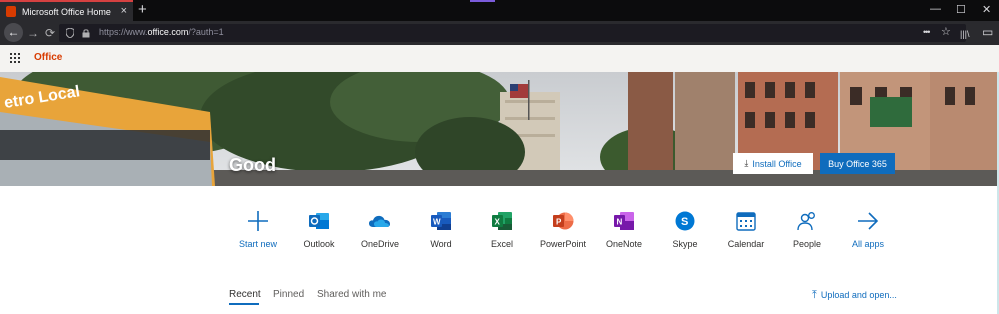 This screenshot has height=314, width=999. I want to click on svg-text: X, so click(498, 222).